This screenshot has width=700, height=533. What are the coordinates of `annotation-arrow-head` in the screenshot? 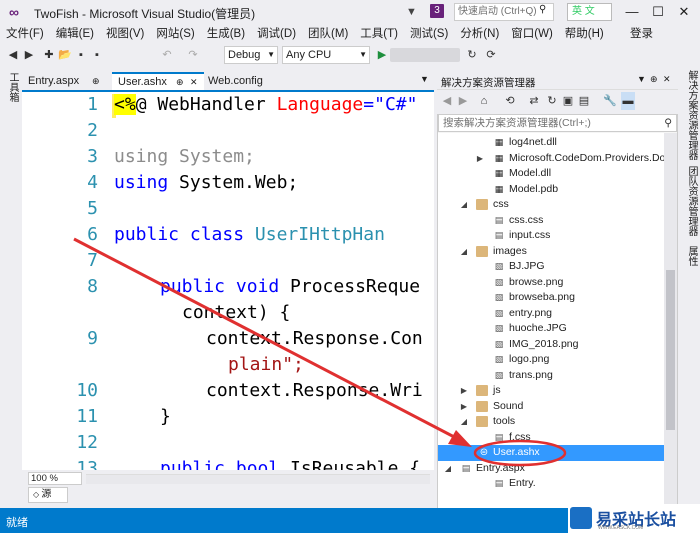 It's located at (460, 438).